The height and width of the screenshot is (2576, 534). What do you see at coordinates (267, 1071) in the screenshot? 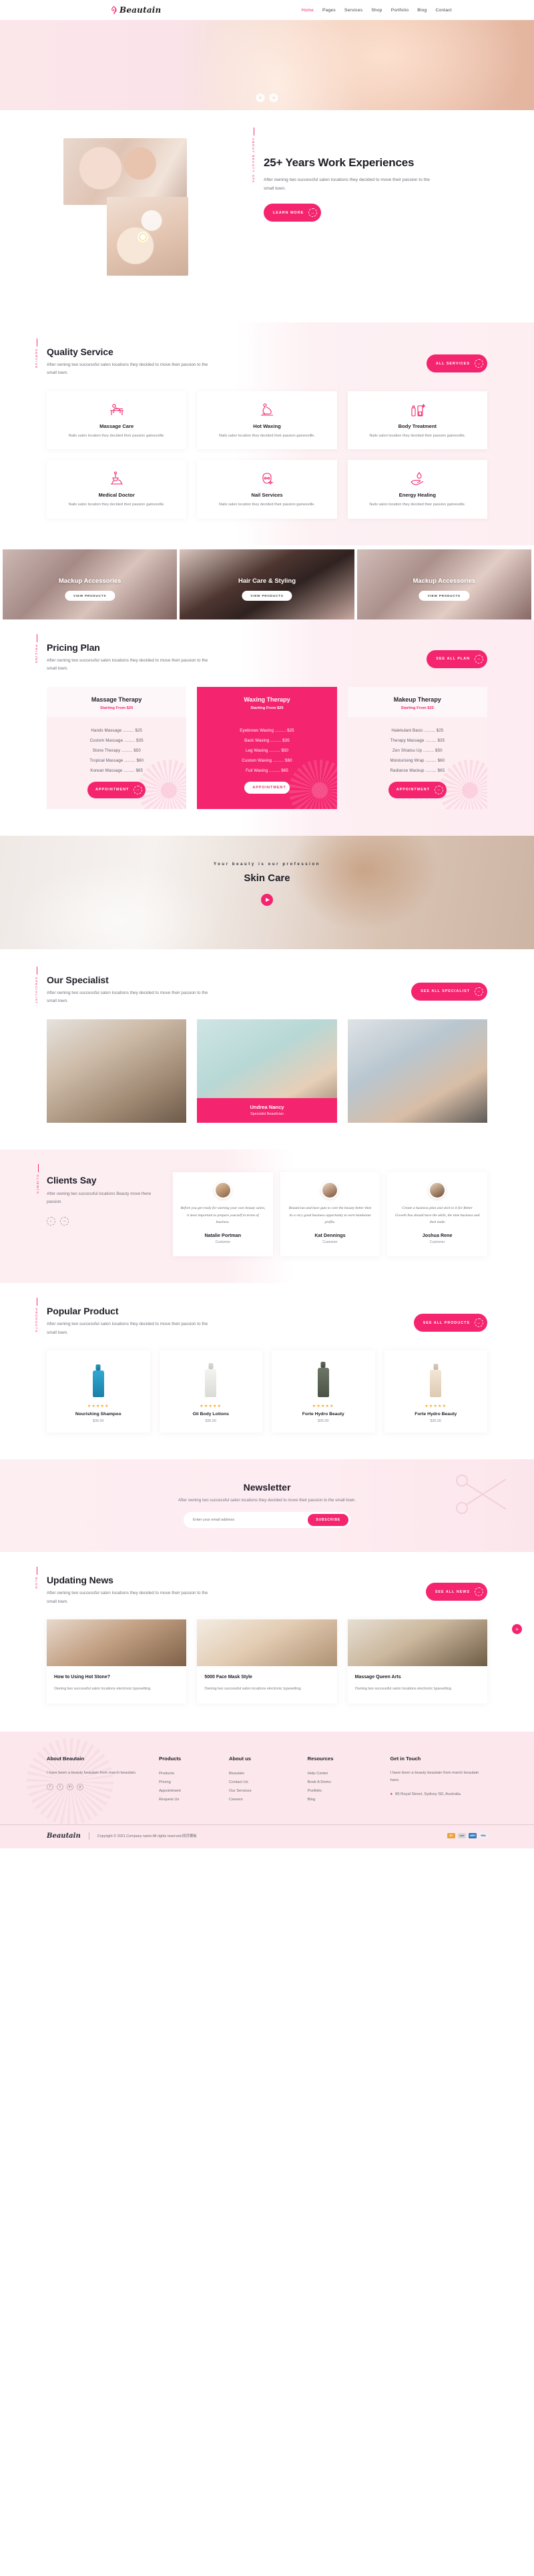
I see `specialist-card: Undrea Nancy Specialist Beautician` at bounding box center [267, 1071].